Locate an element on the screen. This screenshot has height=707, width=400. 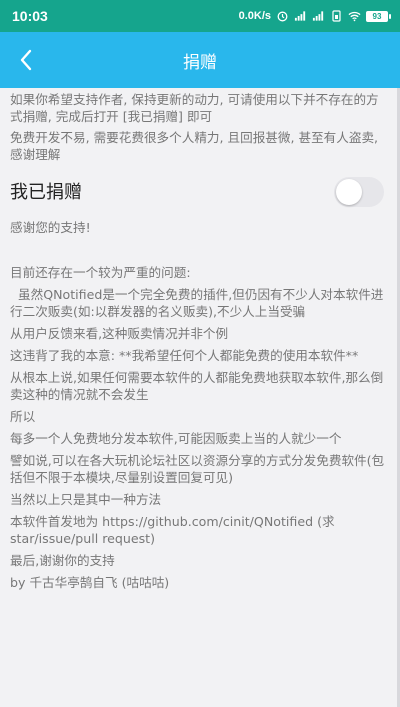
status-bar: 10:03 0.0K/s 93 is located at coordinates (200, 16).